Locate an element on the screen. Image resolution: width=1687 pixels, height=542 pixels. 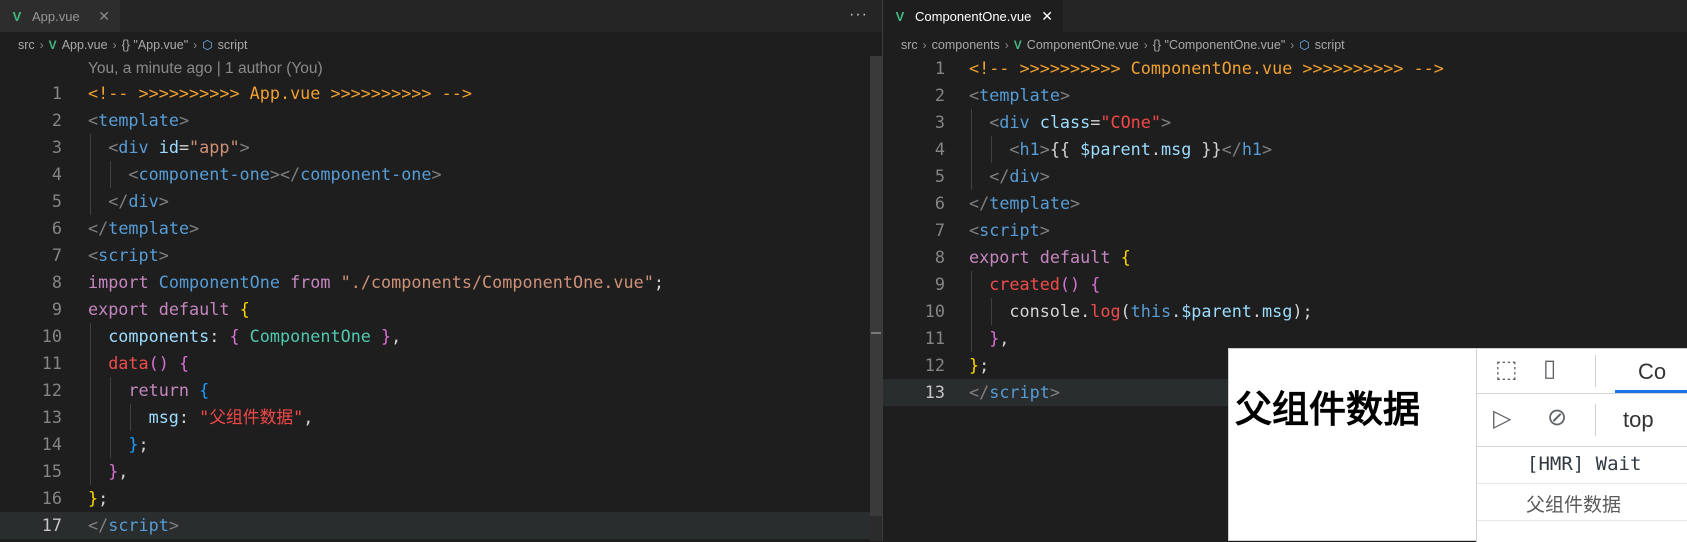
code-token: ></ is located at coordinates (285, 174).